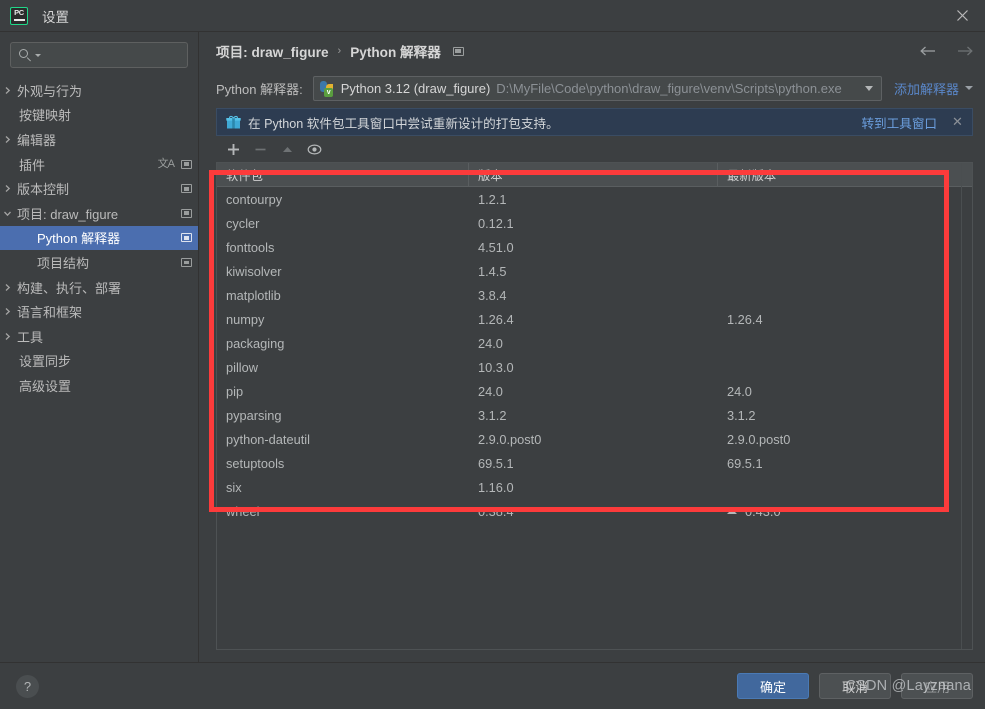 The image size is (985, 709). Describe the element at coordinates (845, 511) in the screenshot. I see `package-latest-version: 0.43.0` at that location.